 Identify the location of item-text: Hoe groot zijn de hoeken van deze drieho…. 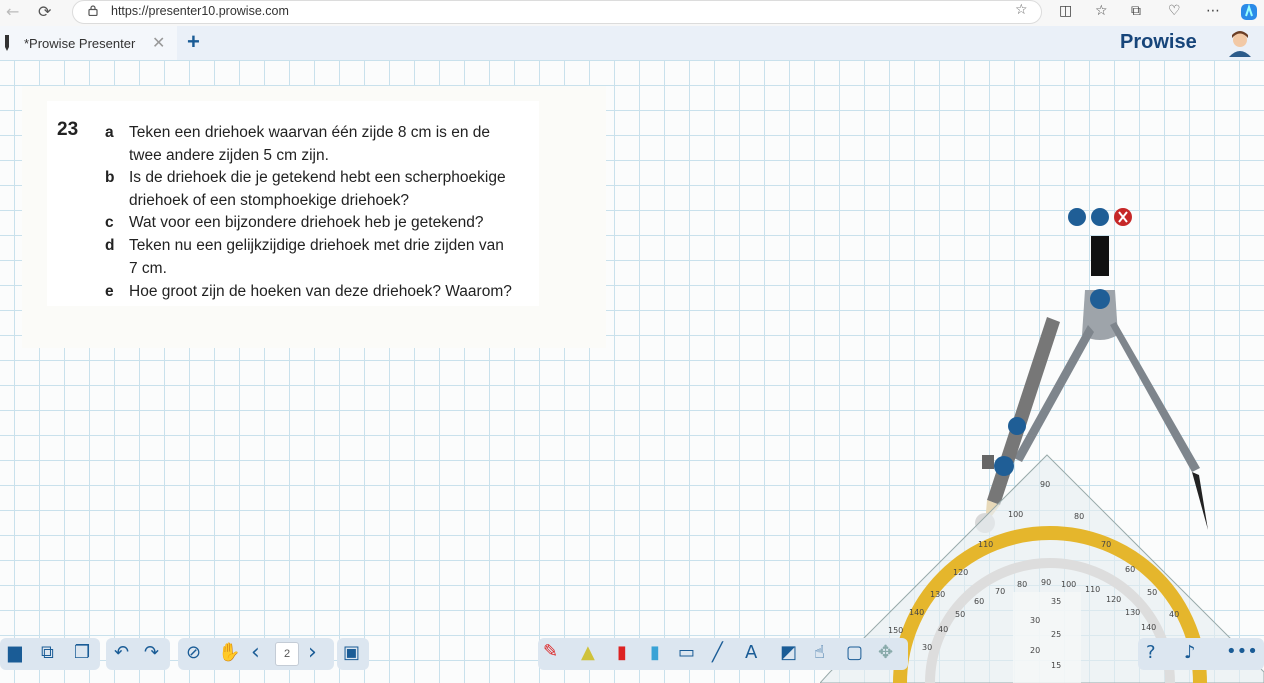
(320, 291).